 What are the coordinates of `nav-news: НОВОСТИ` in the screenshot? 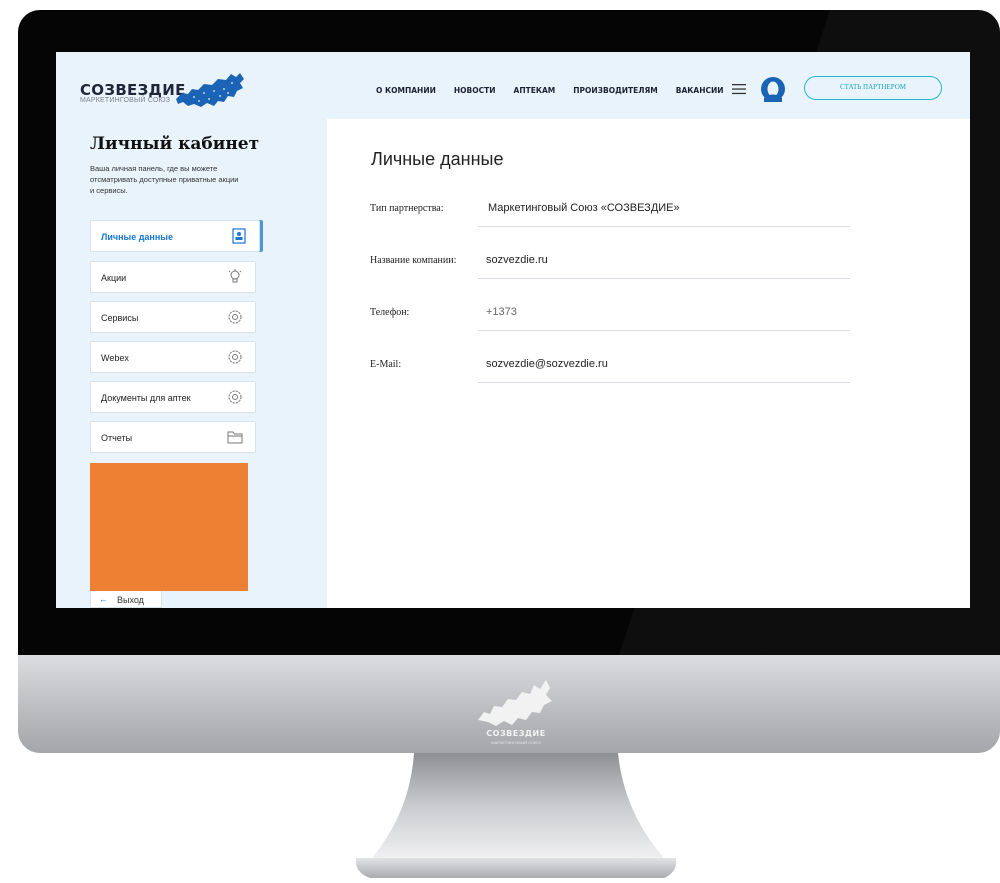 It's located at (475, 90).